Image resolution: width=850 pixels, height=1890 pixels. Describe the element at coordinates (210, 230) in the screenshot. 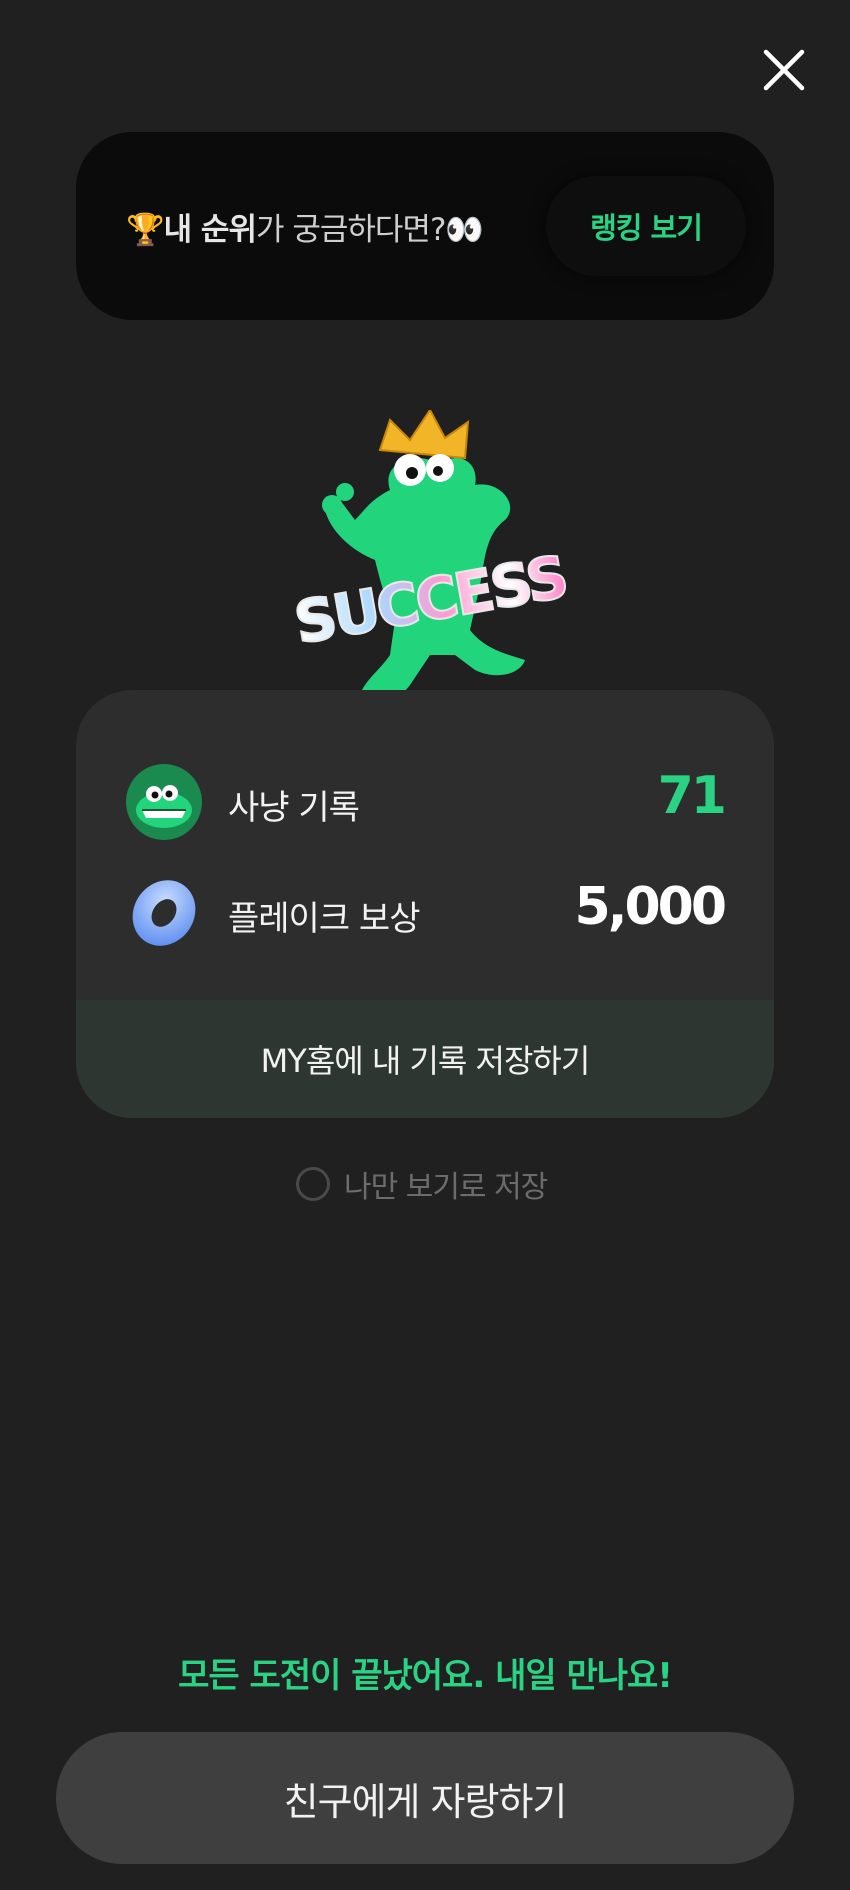

I see `my-rank-highlight: 내 순위` at that location.